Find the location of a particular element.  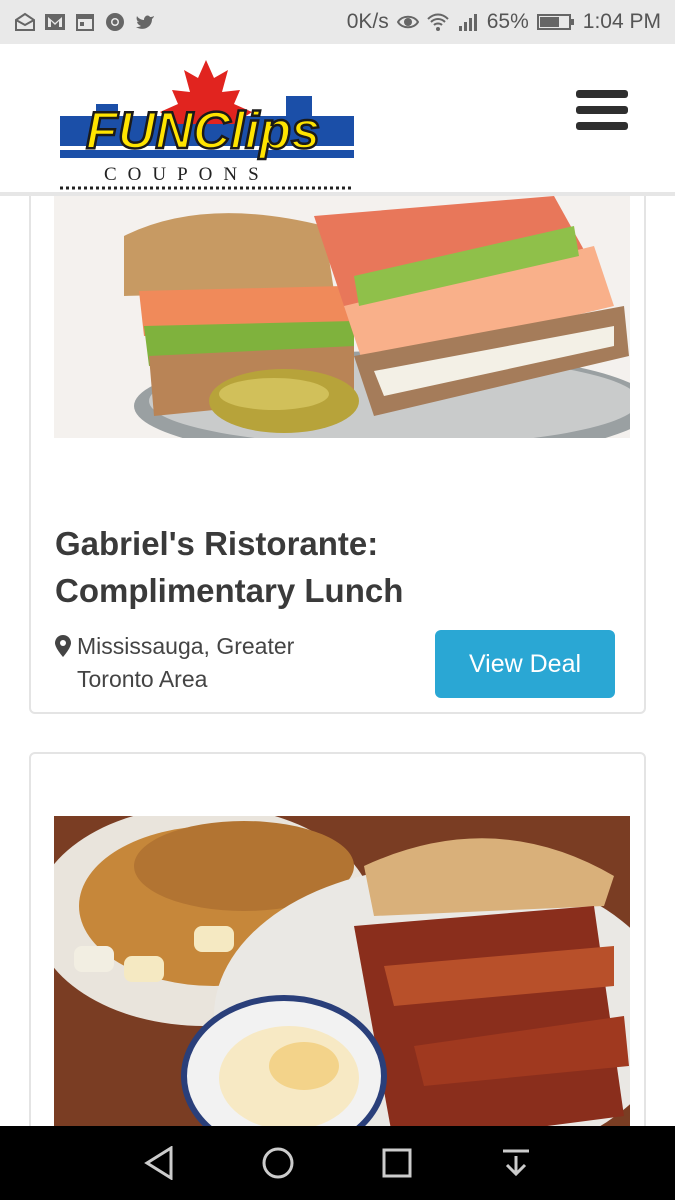

signal-icon is located at coordinates (468, 22).